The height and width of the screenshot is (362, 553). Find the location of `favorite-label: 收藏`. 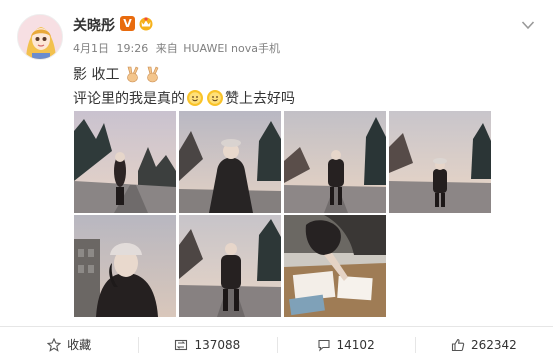

favorite-label: 收藏 is located at coordinates (79, 345).